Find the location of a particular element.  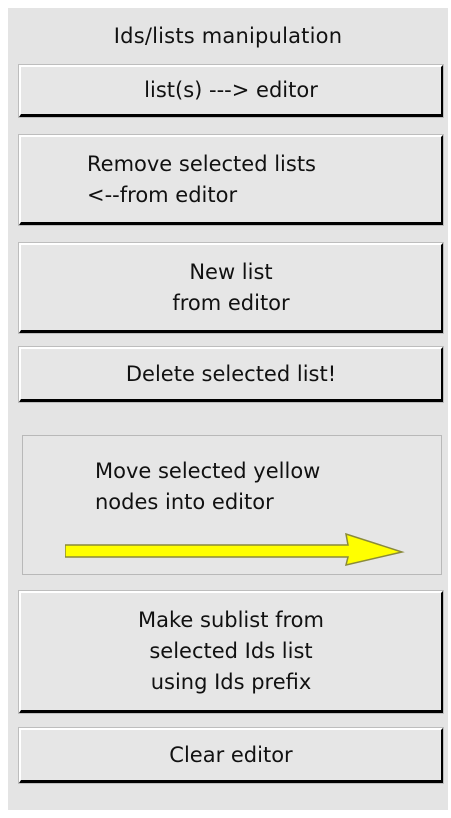

delete-selected-list-button: Delete selected list! is located at coordinates (231, 374).